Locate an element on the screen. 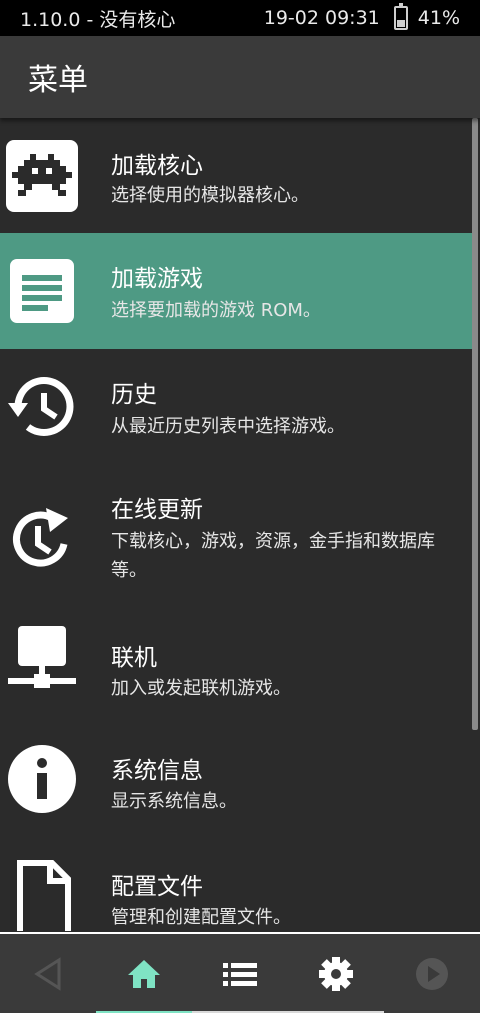 This screenshot has height=1013, width=480. bottom-navigation is located at coordinates (240, 972).